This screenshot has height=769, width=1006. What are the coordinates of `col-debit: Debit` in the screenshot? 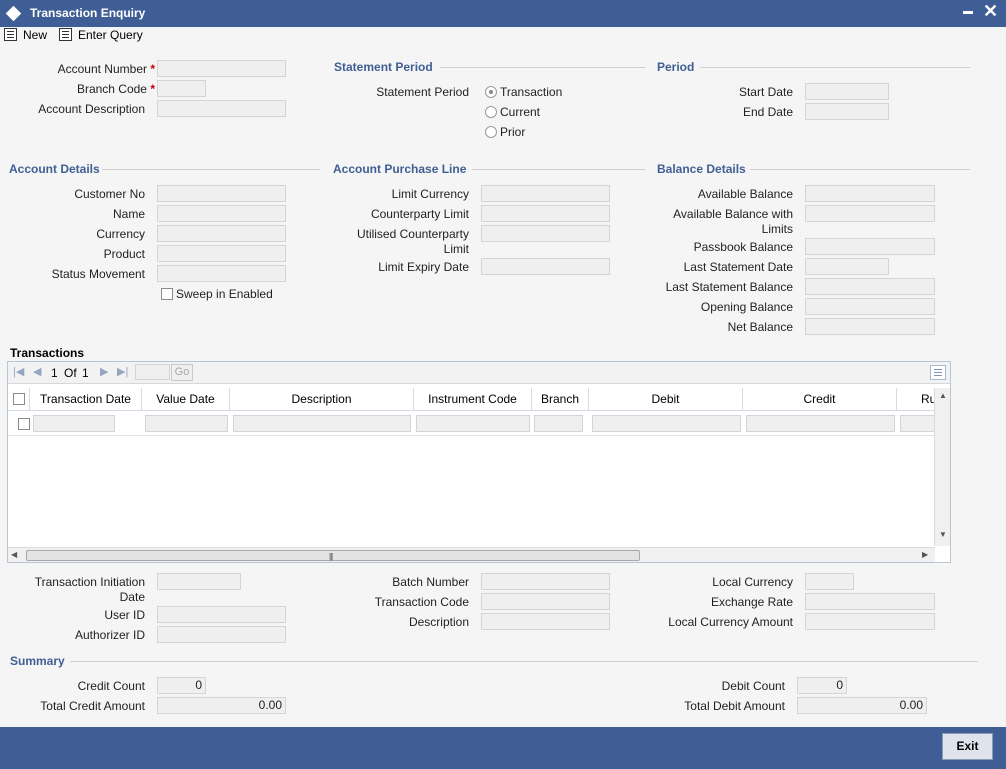 It's located at (666, 399).